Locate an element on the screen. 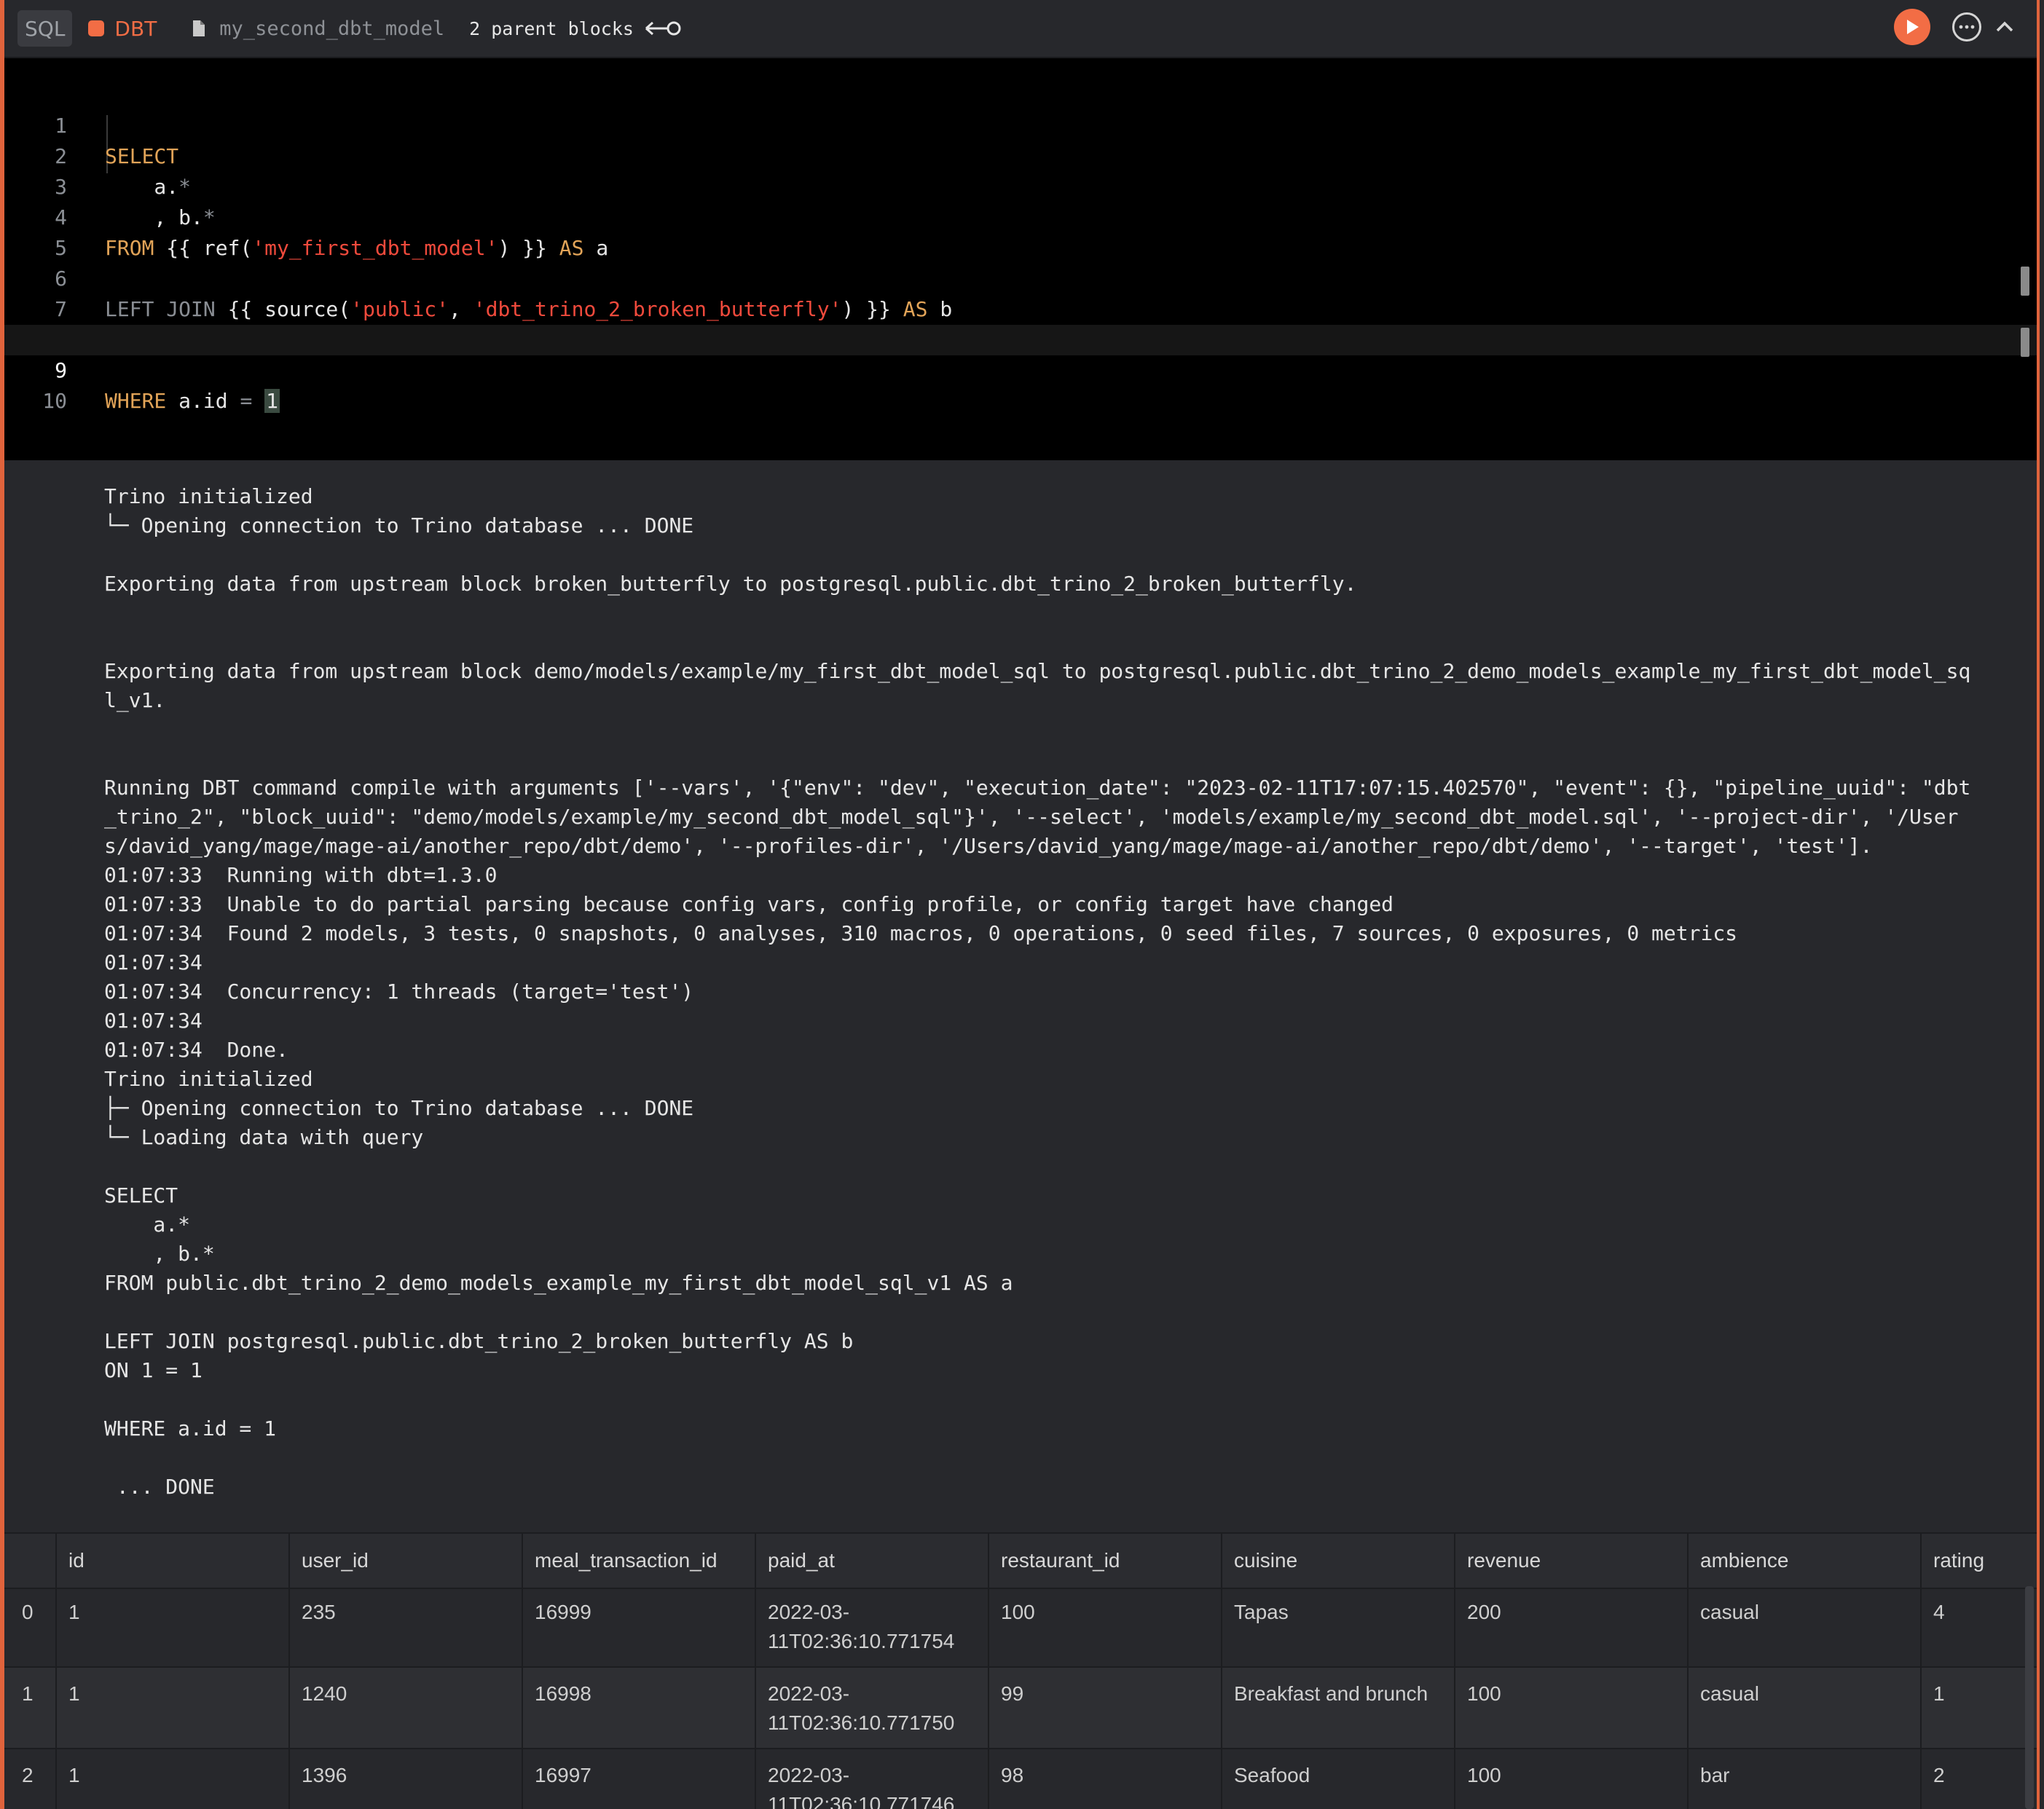  output-line: └─ Loading data with query is located at coordinates (264, 1137).